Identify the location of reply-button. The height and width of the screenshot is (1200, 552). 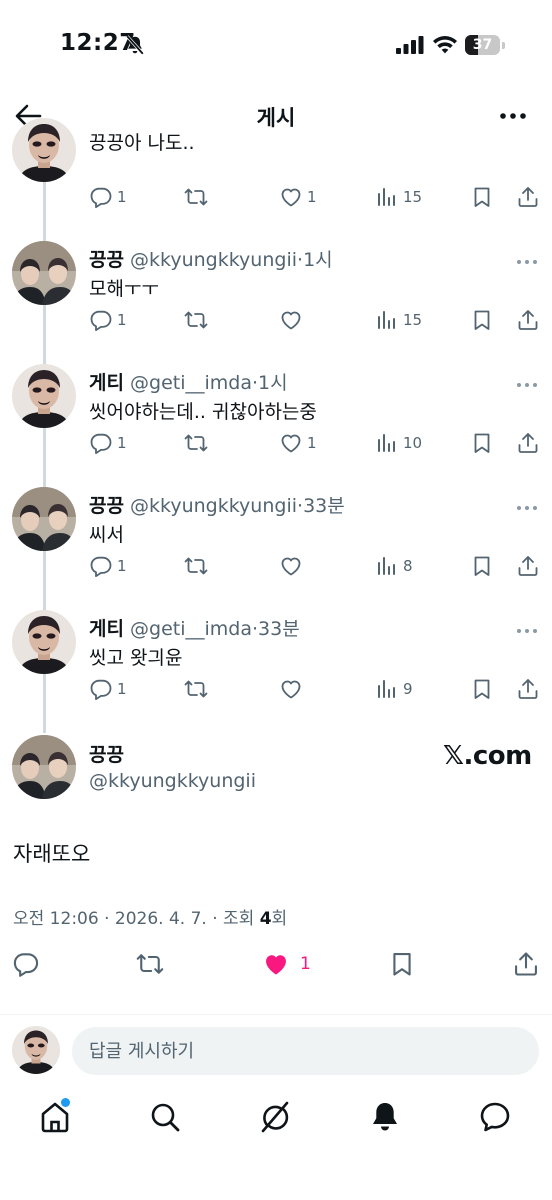
(26, 964).